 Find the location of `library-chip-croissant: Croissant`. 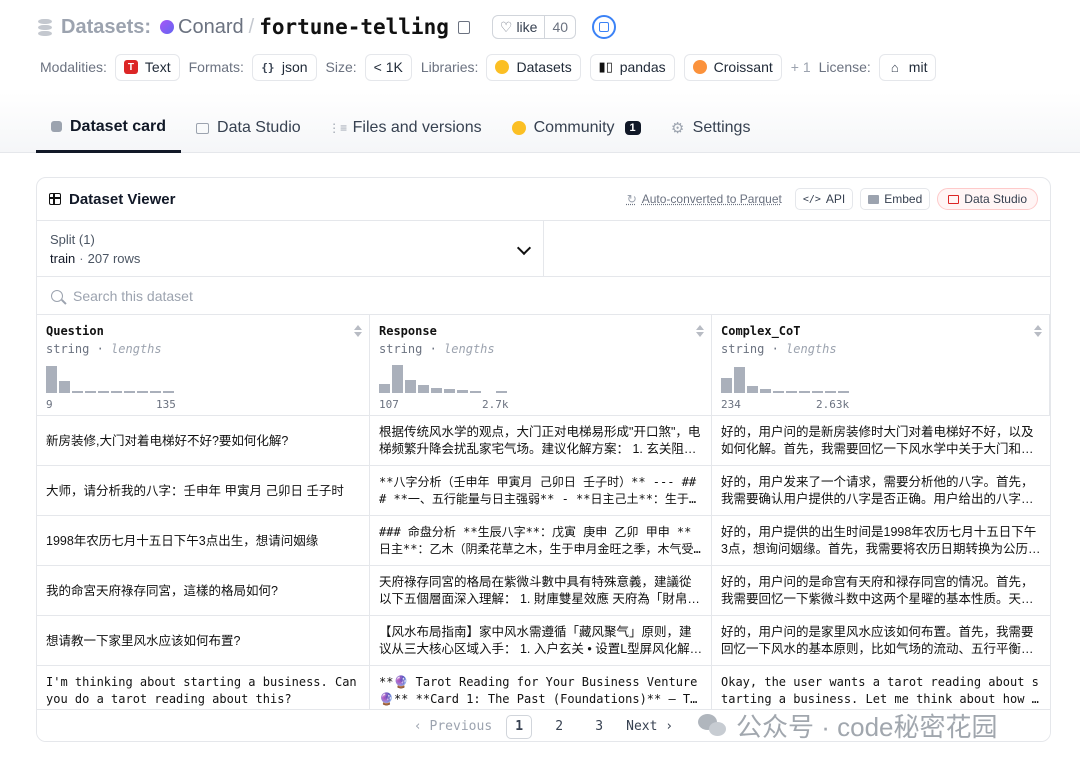

library-chip-croissant: Croissant is located at coordinates (732, 67).